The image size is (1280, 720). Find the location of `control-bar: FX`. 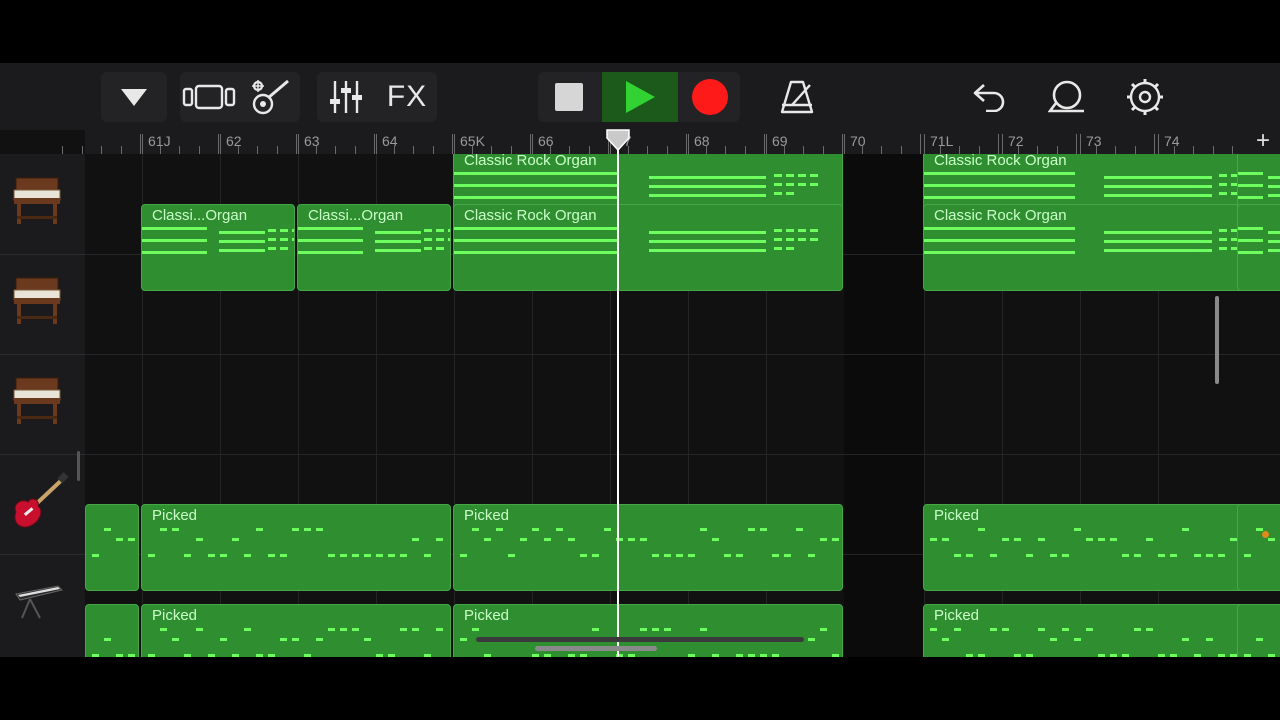

control-bar: FX is located at coordinates (640, 96).